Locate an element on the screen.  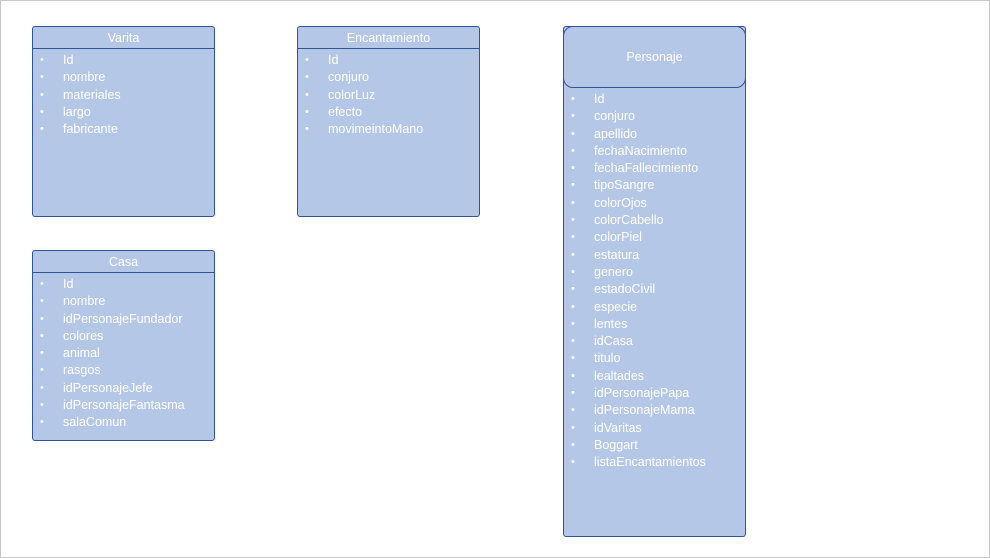
entity-field: • largo is located at coordinates (123, 112).